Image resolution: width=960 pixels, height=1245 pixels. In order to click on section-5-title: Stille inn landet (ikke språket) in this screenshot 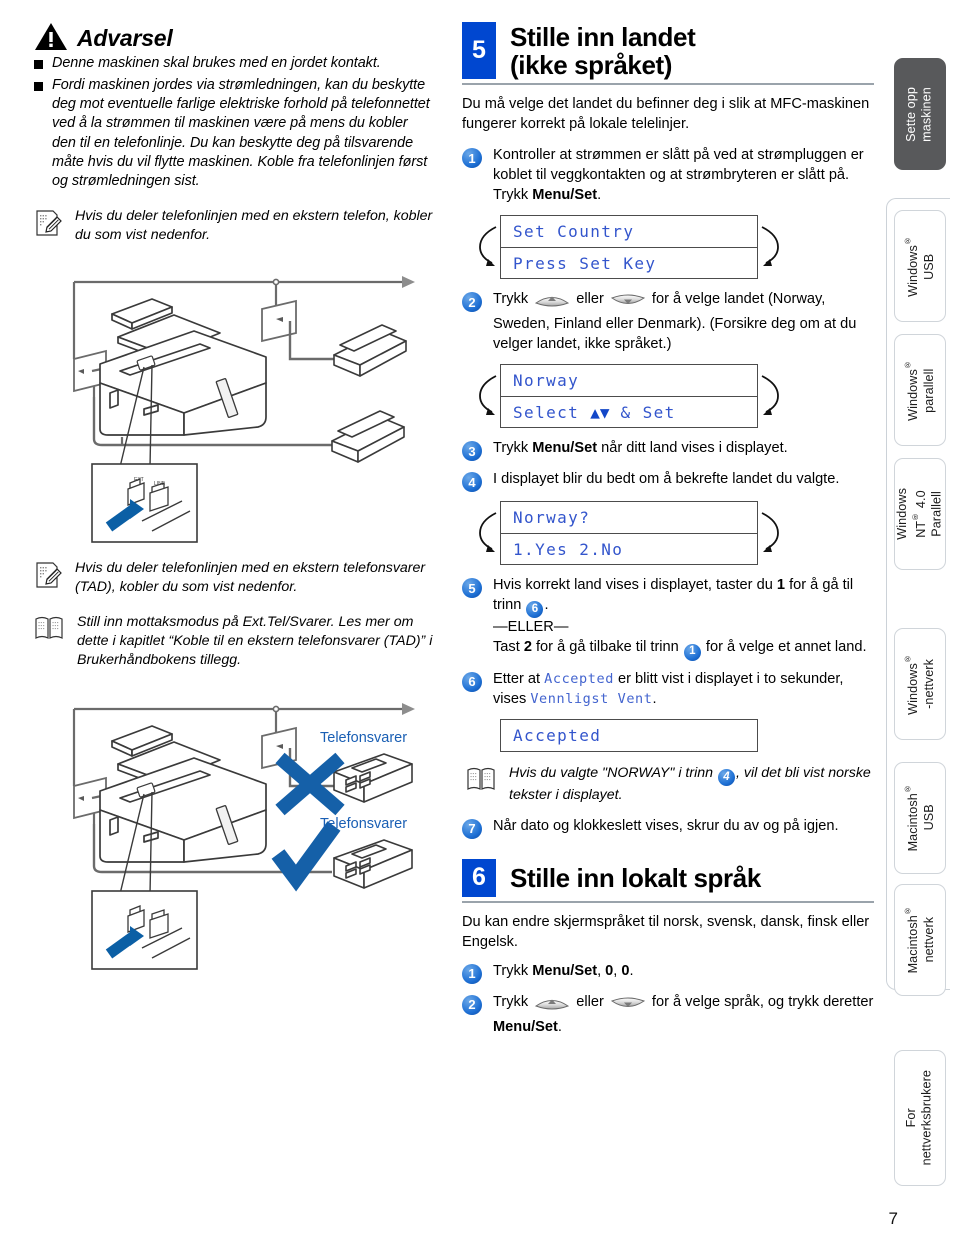, I will do `click(603, 51)`.